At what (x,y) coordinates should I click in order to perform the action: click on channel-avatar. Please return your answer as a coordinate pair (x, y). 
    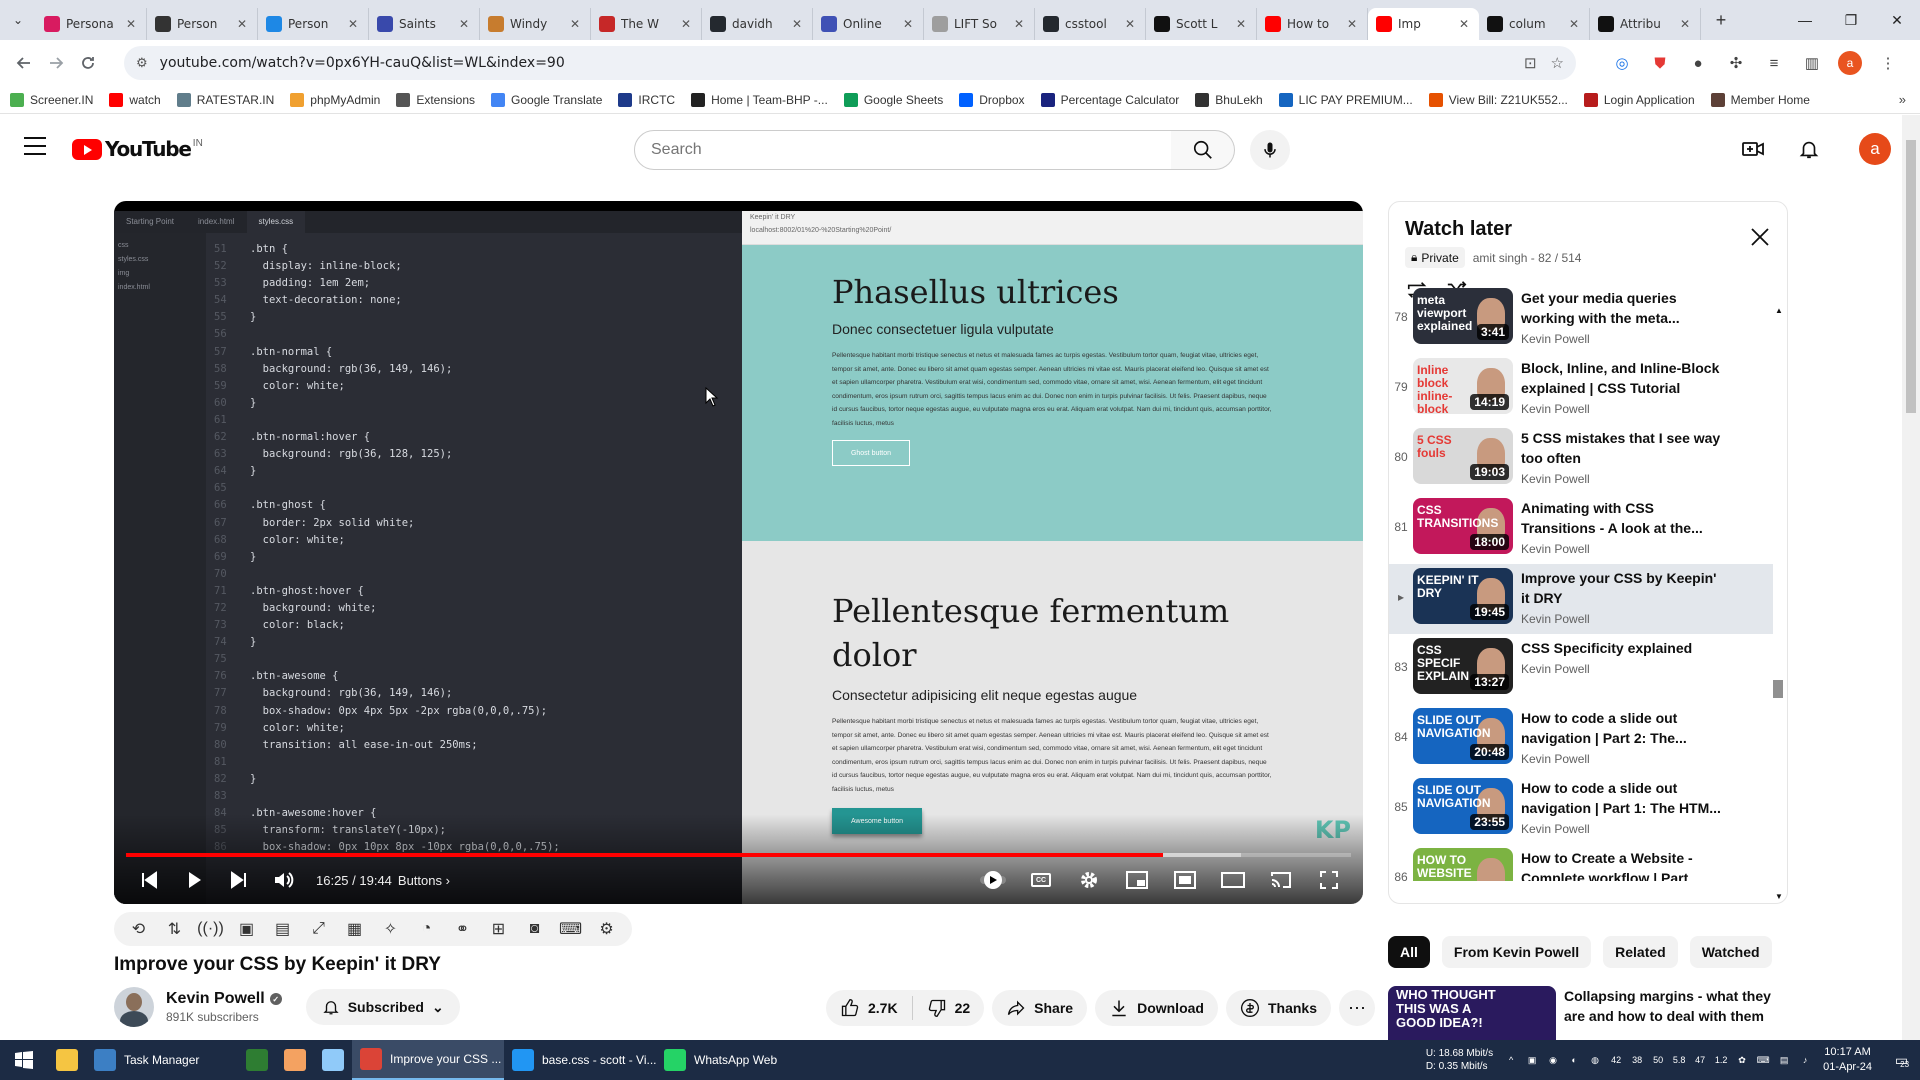
    Looking at the image, I should click on (134, 1007).